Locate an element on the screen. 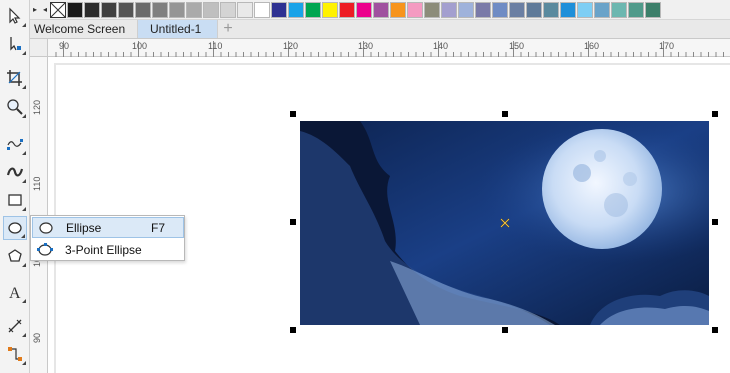  rectangle-tool-button is located at coordinates (15, 200).